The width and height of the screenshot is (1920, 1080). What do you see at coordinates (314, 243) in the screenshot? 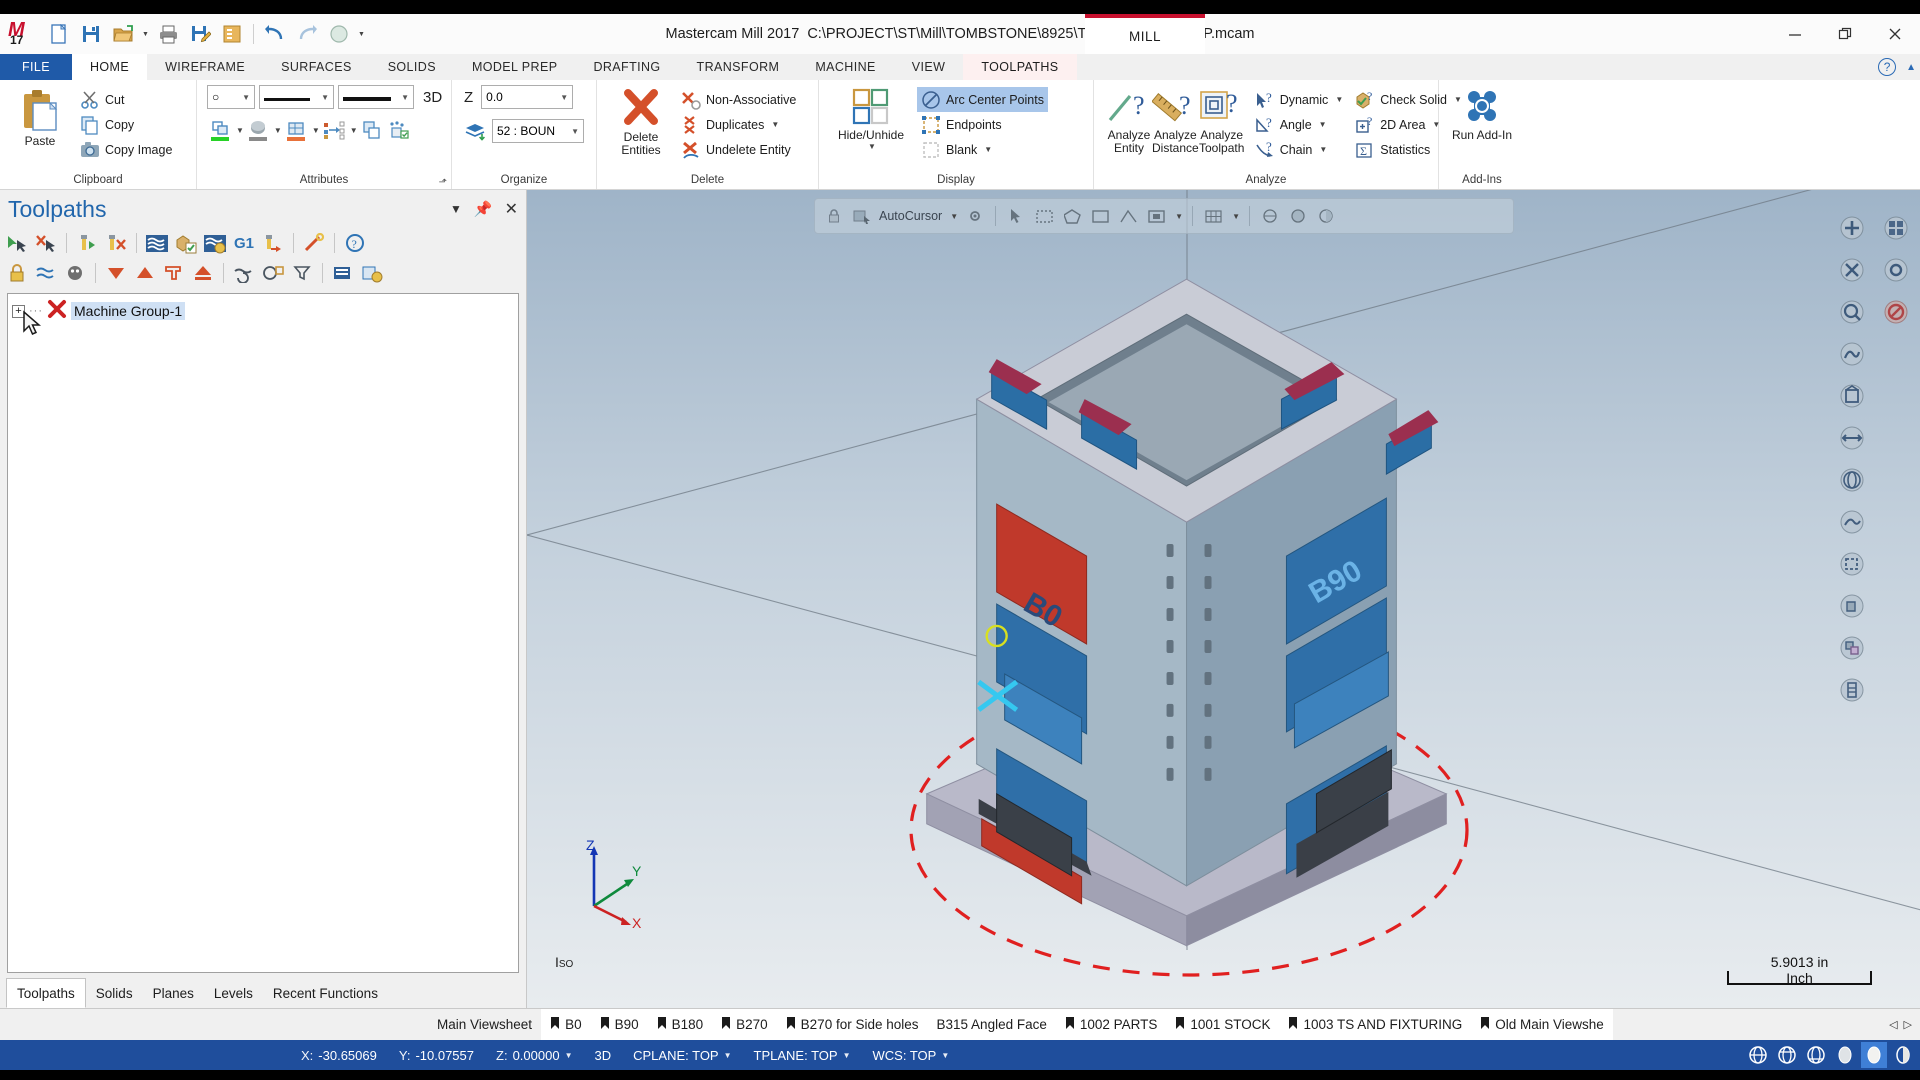
I see `highfeed-icon` at bounding box center [314, 243].